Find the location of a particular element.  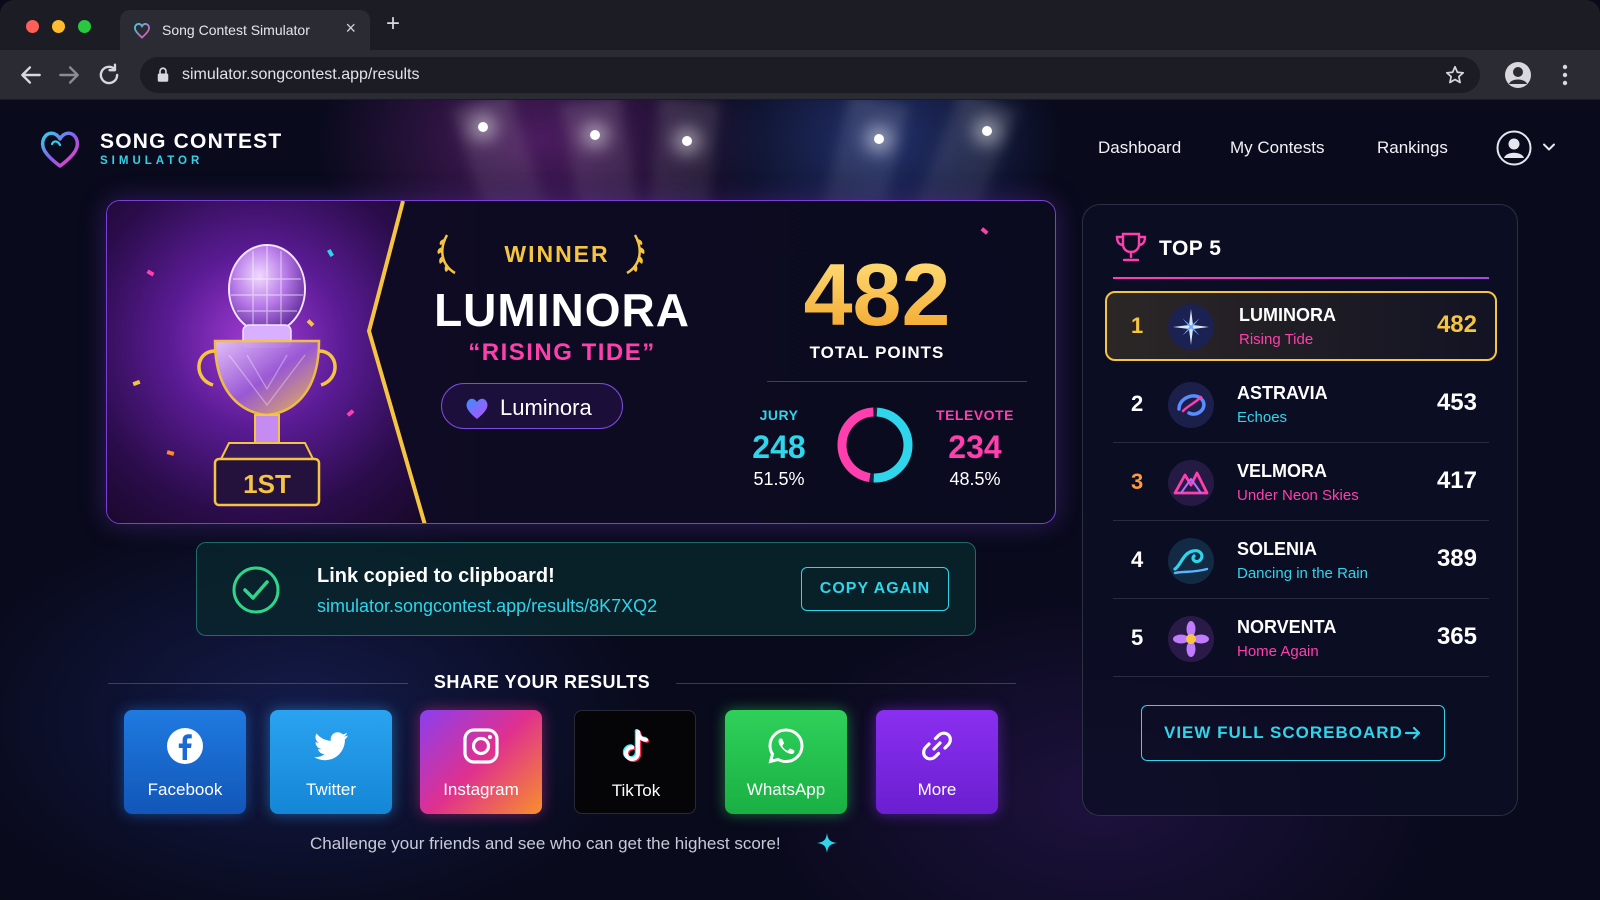

share-tiktok-button: TikTok is located at coordinates (635, 762).